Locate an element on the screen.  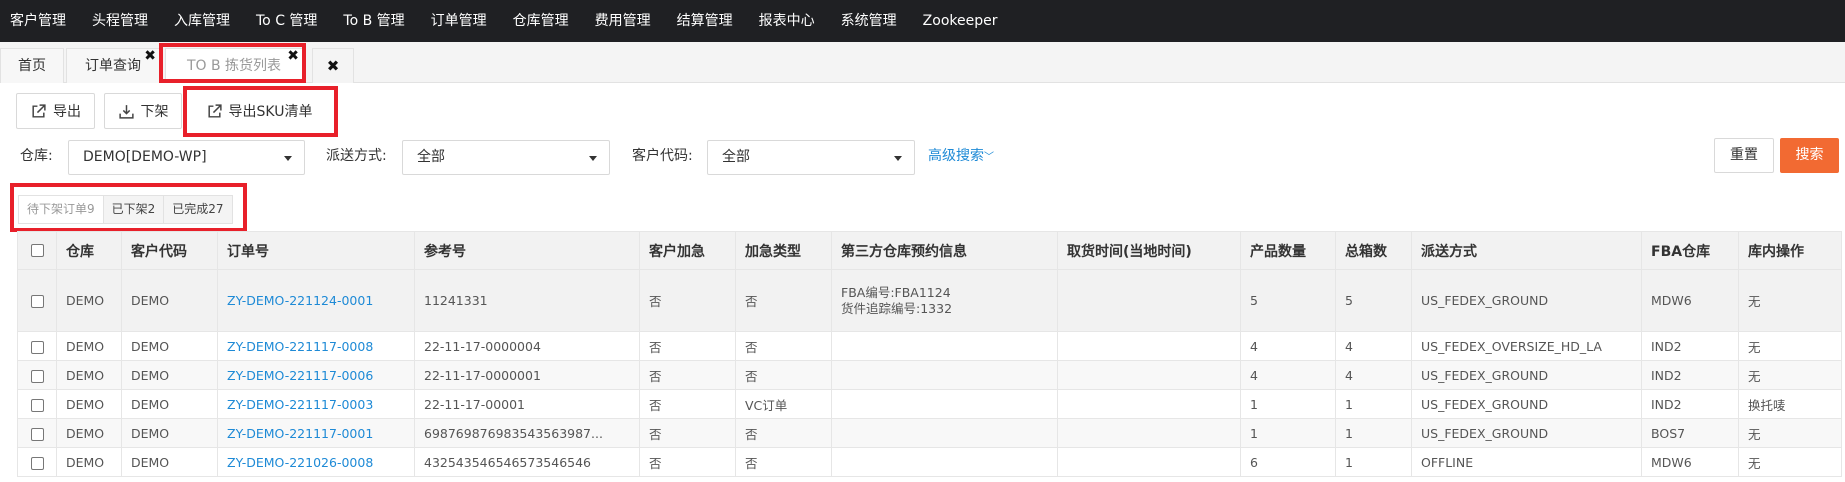
nav-item-warehouse: 仓库管理 is located at coordinates (544, 21).